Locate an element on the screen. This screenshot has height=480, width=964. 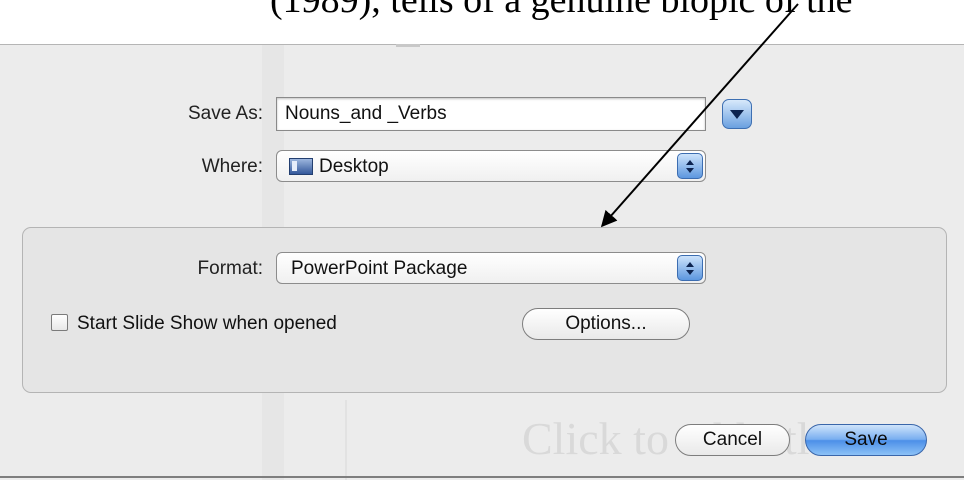
arrow-line is located at coordinates (699, 115).